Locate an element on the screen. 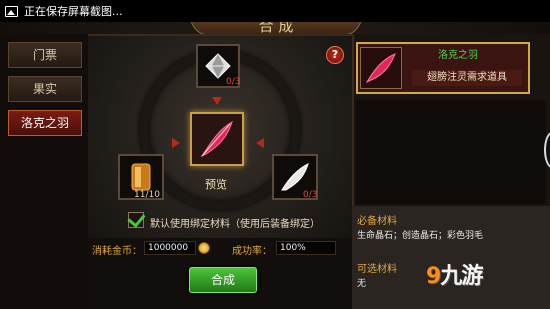 The image size is (550, 309). item-description: 翅膀注灵需求道具 is located at coordinates (467, 78).